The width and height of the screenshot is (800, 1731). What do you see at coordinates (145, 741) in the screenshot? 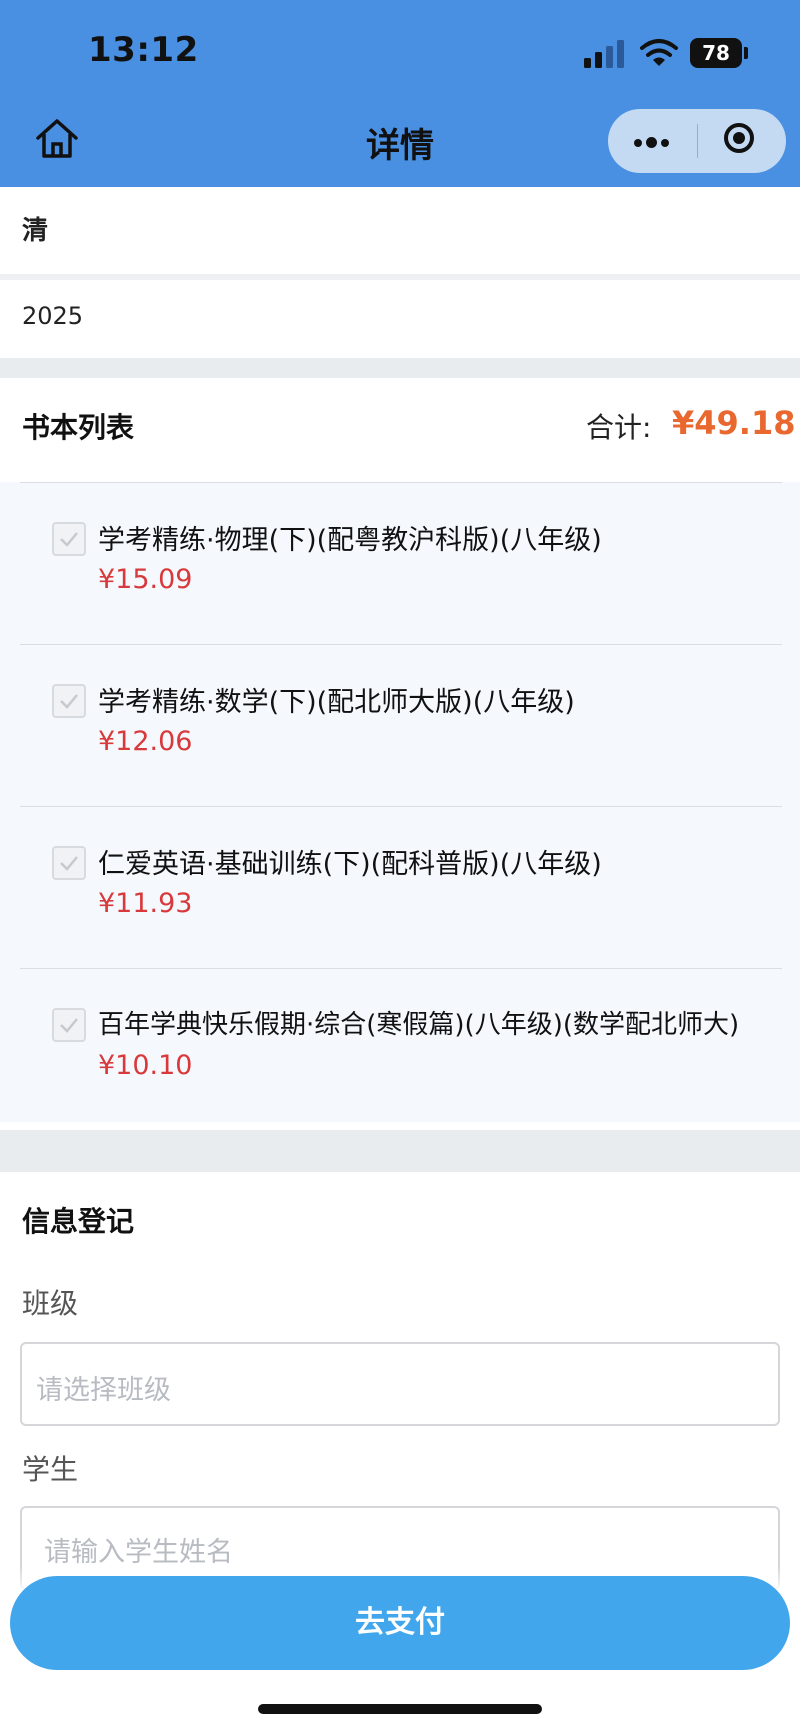
I see `book-price: ¥12.06` at bounding box center [145, 741].